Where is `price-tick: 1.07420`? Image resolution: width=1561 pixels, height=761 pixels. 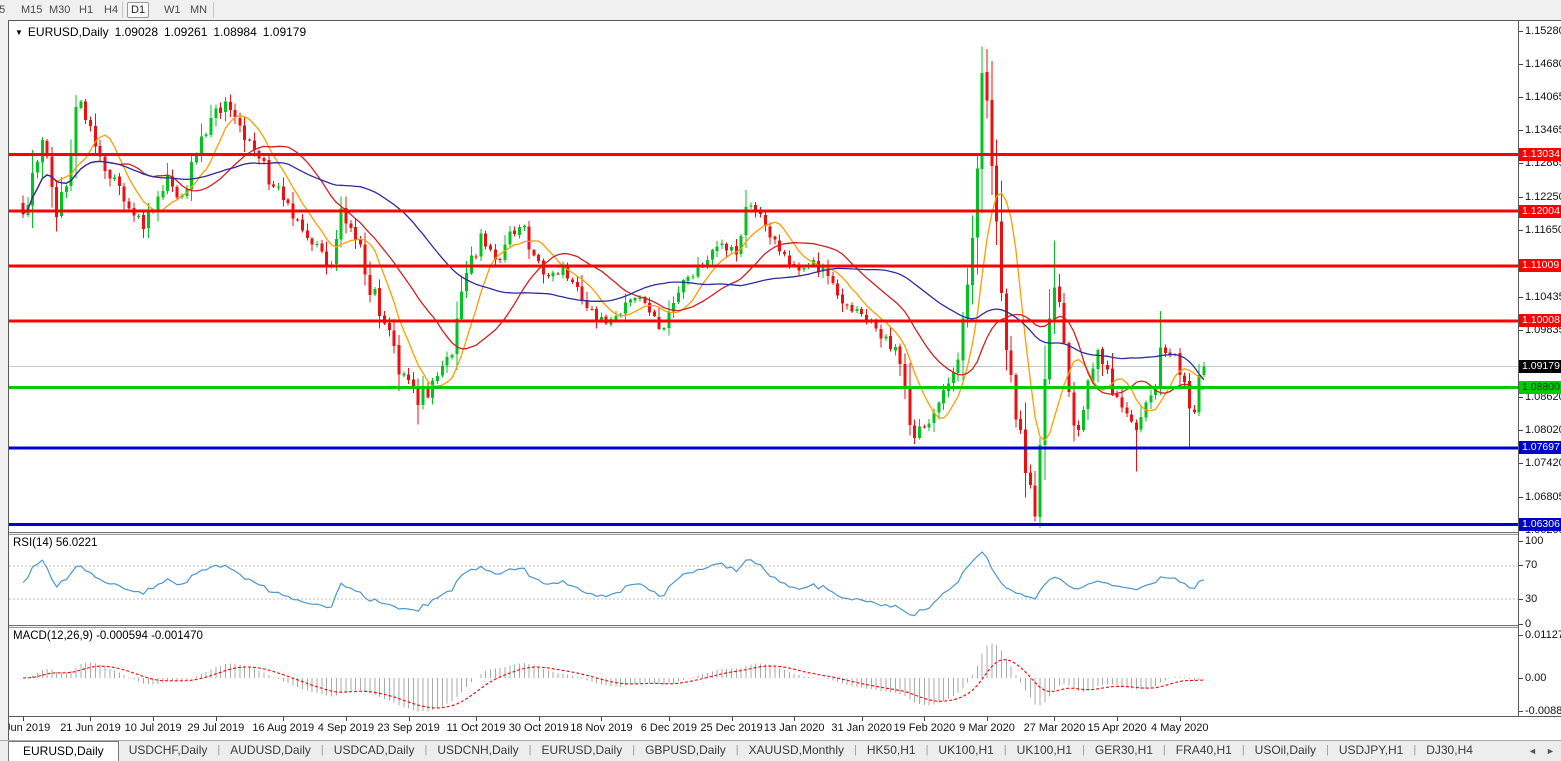
price-tick: 1.07420 is located at coordinates (1543, 462).